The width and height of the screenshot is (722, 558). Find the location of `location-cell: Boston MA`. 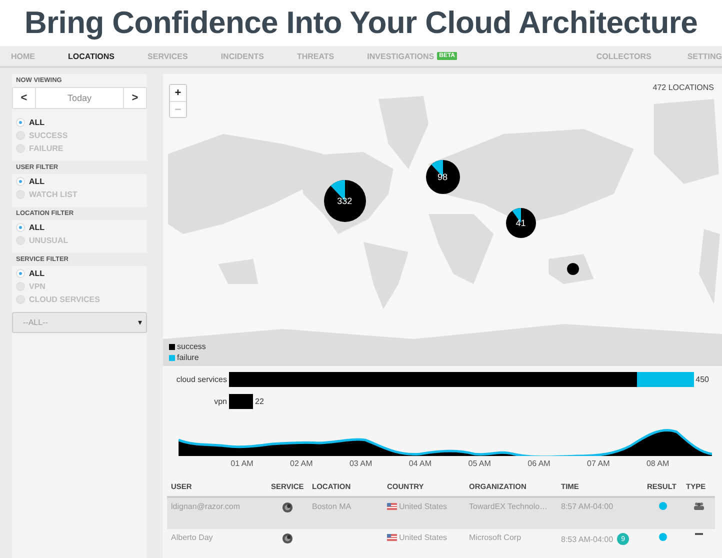

location-cell: Boston MA is located at coordinates (332, 506).